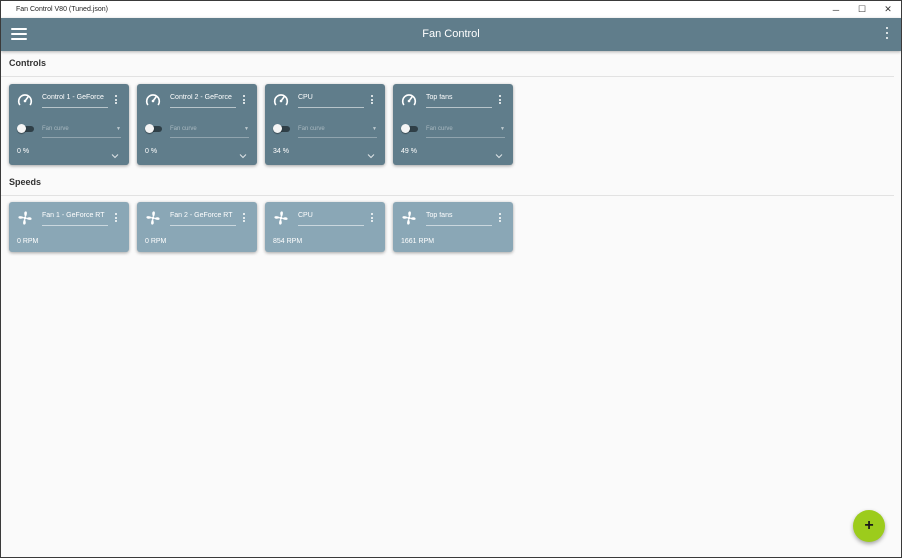  I want to click on control-name: Top fans, so click(459, 97).